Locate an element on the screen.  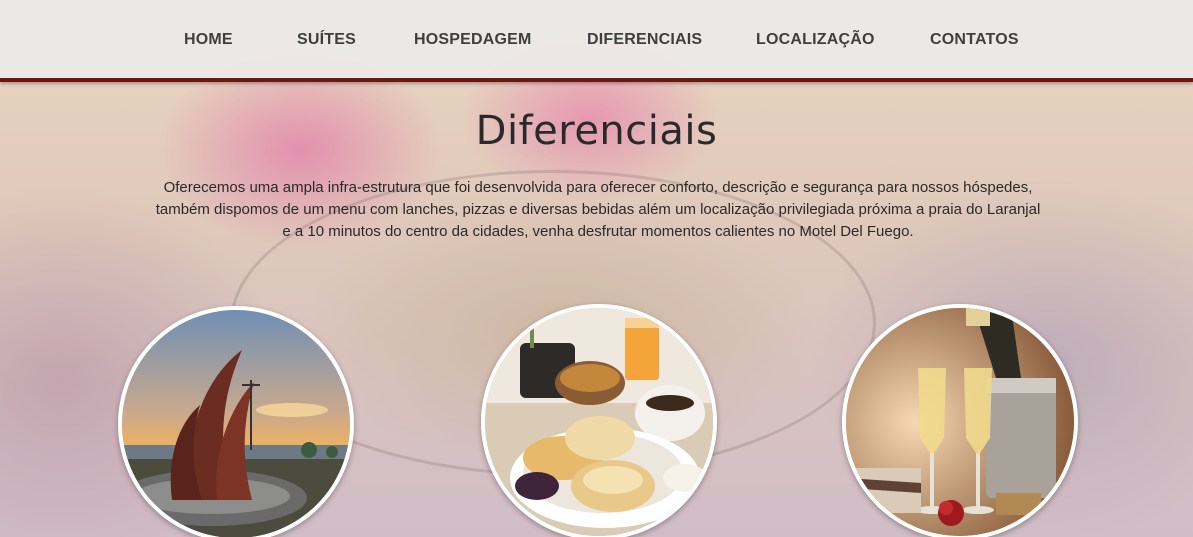
champagne-image is located at coordinates (960, 422).